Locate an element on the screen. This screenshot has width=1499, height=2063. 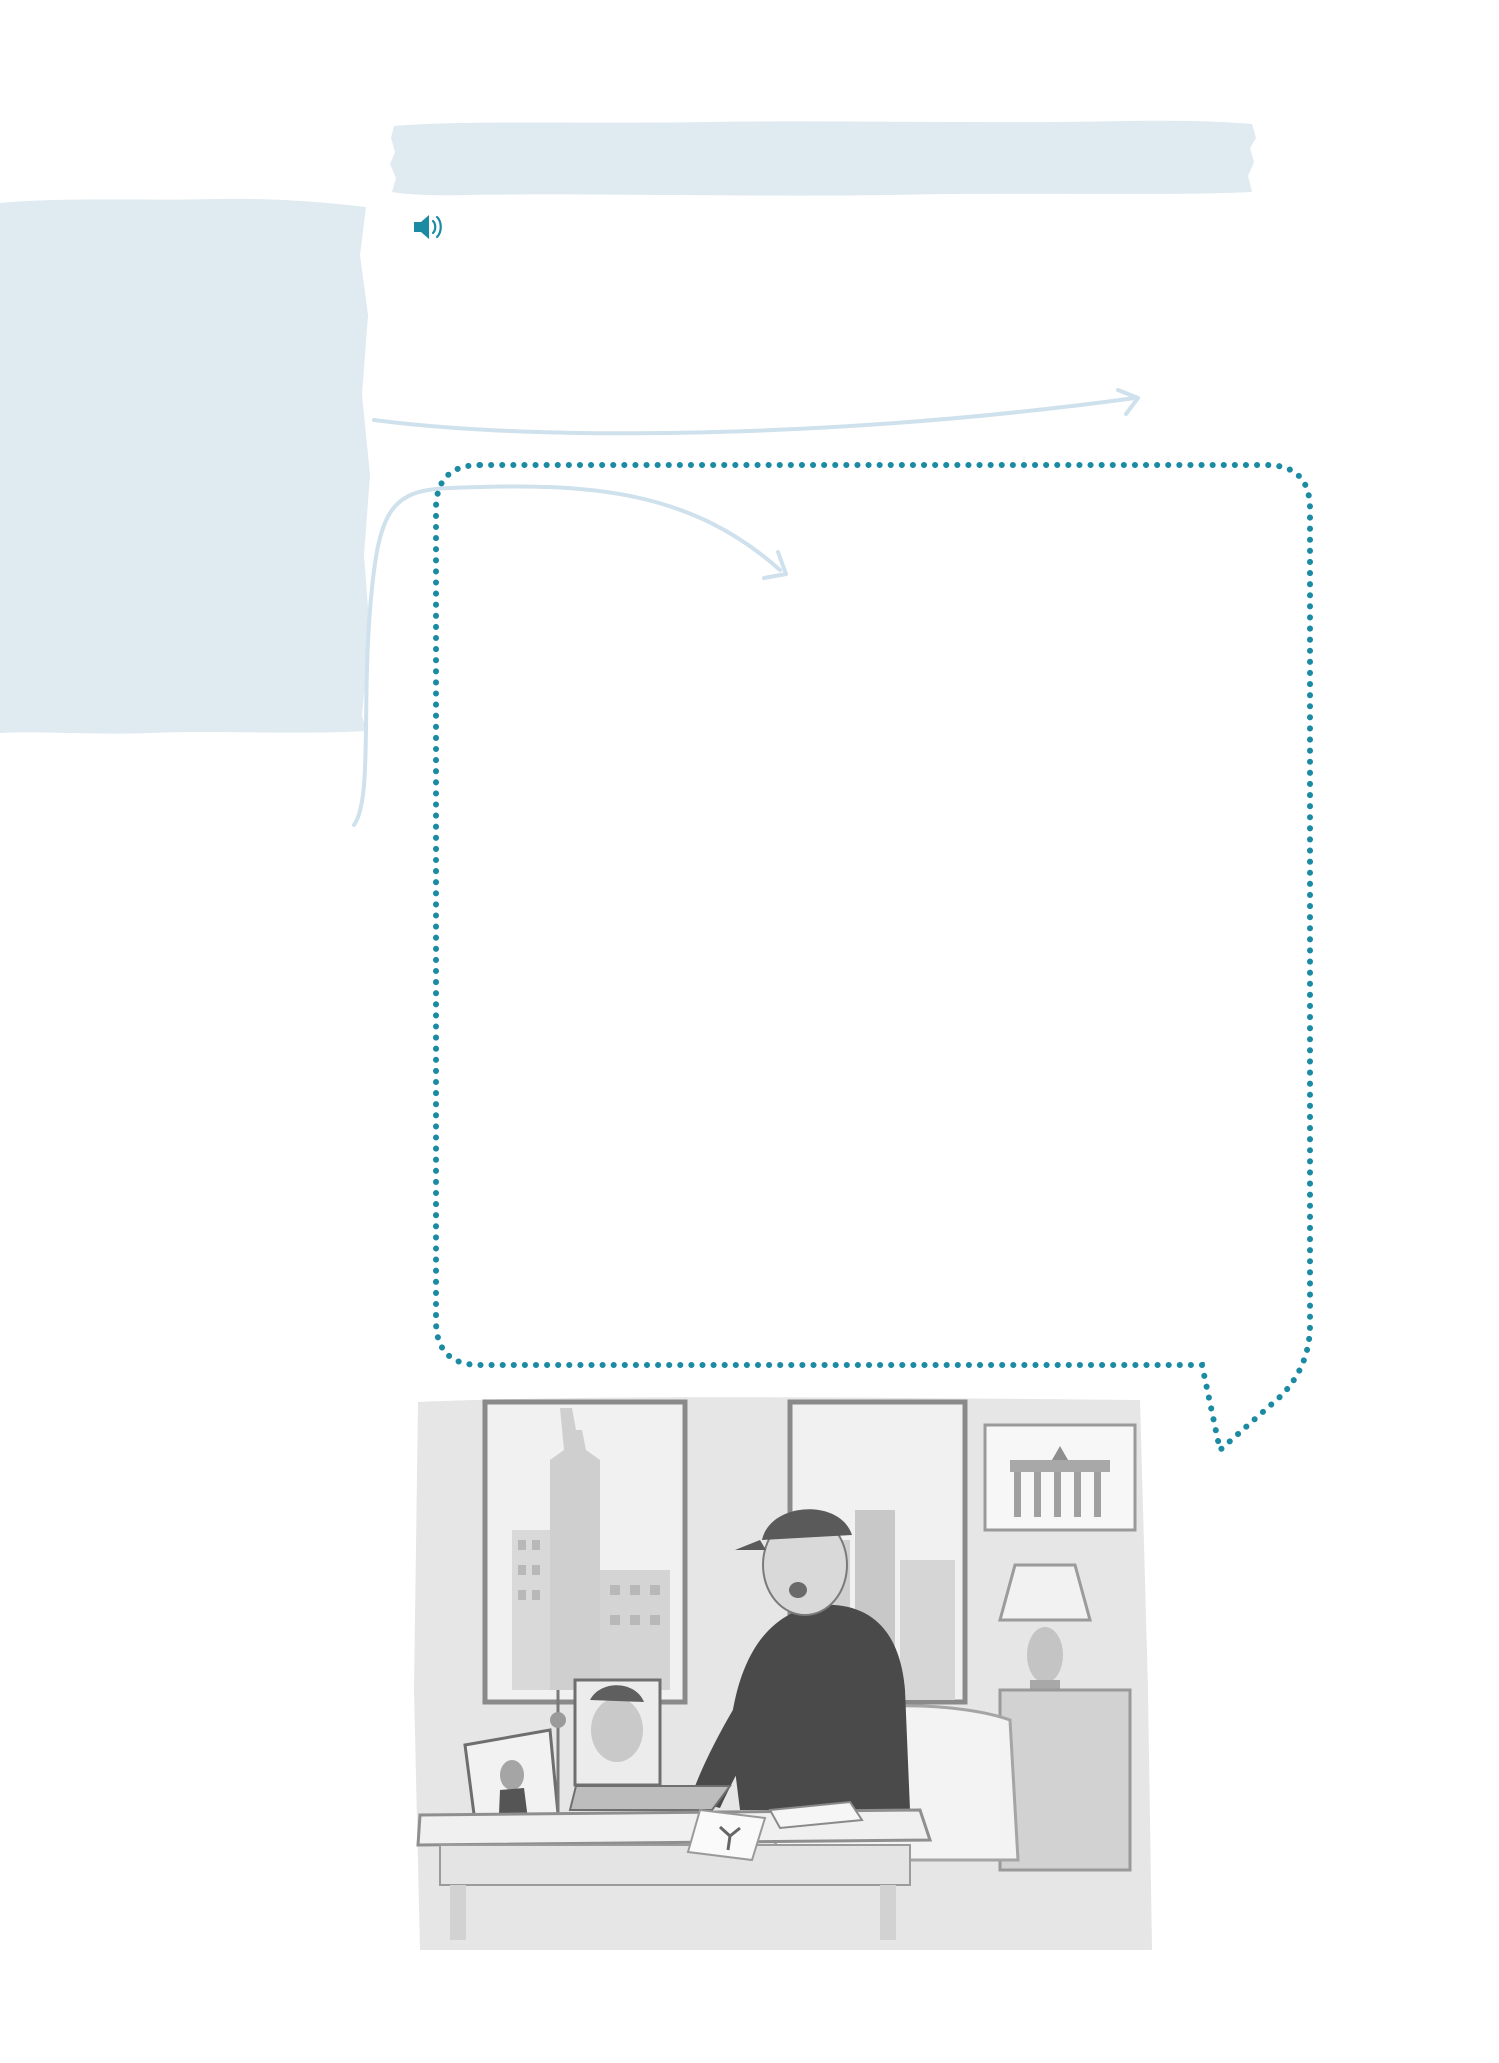
title-banner is located at coordinates (823, 158).